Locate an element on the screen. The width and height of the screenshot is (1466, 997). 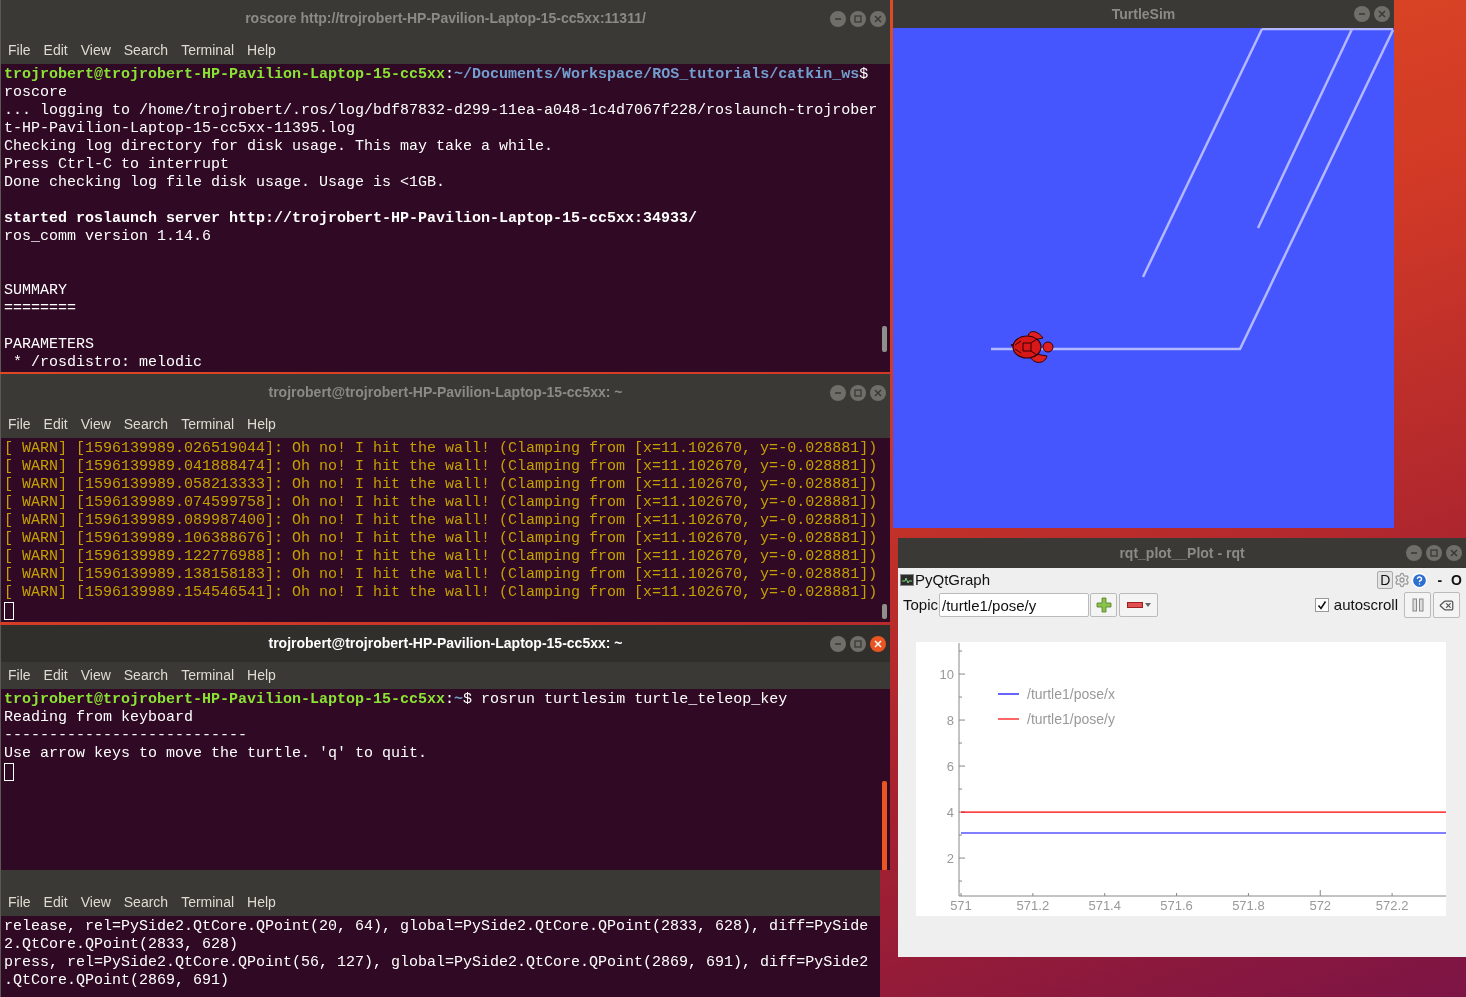
terminal-line: started roslaunch server http://trojrobert-HP-Pavilion-Laptop-15-cc5xx:34933/ is located at coordinates (351, 219).